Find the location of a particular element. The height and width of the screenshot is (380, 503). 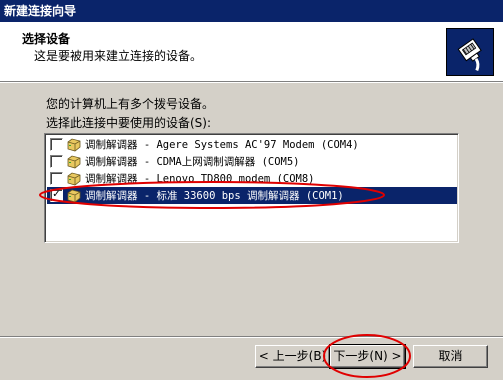

device-row: 调制解调器 - CDMA上网调制调解器 (COM5) is located at coordinates (252, 161).